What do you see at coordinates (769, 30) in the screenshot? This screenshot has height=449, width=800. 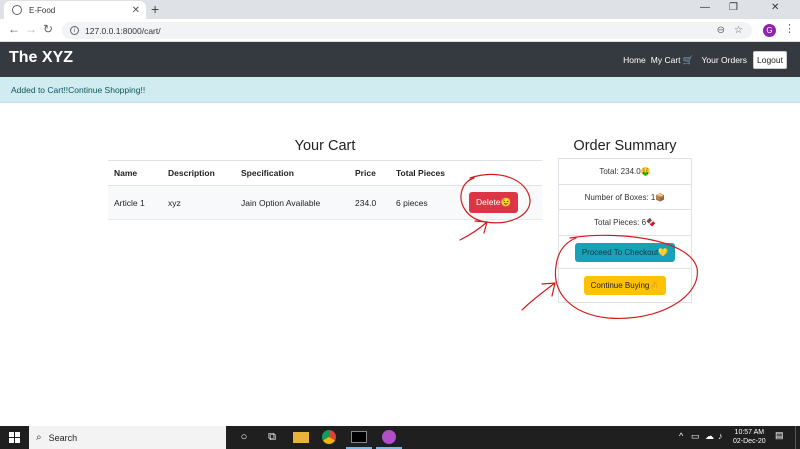 I see `profile-avatar: G` at bounding box center [769, 30].